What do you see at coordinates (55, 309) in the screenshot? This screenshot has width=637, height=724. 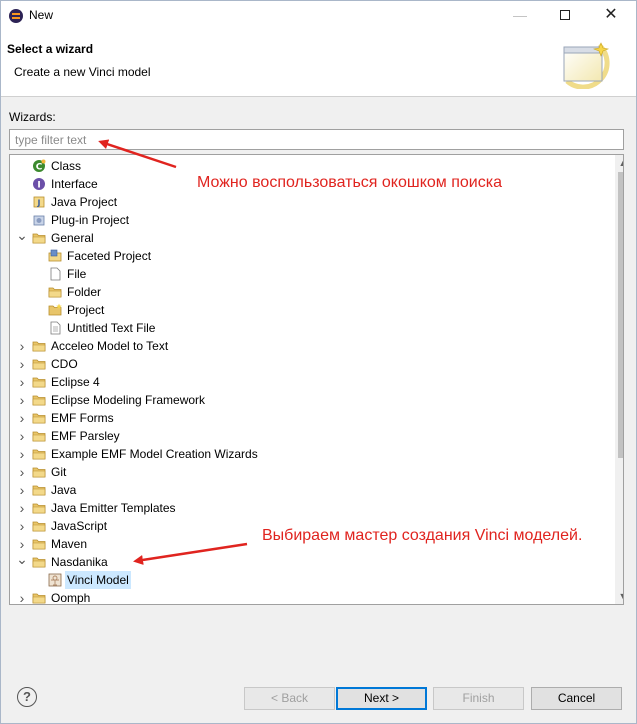 I see `project-icon` at bounding box center [55, 309].